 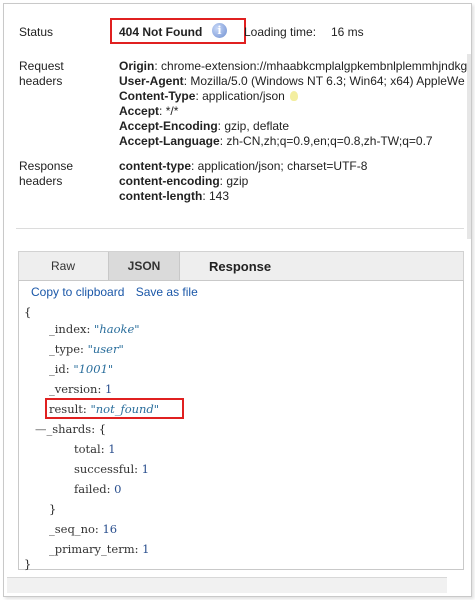 I want to click on json-value: 16, so click(x=110, y=529).